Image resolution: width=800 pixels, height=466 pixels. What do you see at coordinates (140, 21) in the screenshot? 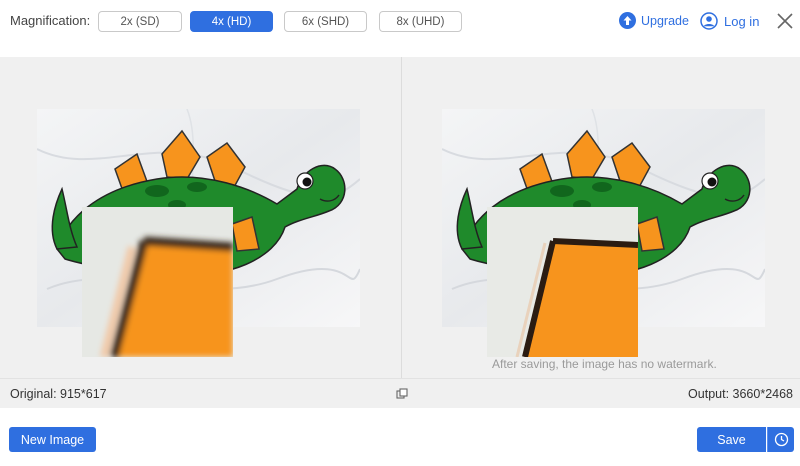
I see `mag-option-2x: 2x (SD)` at bounding box center [140, 21].